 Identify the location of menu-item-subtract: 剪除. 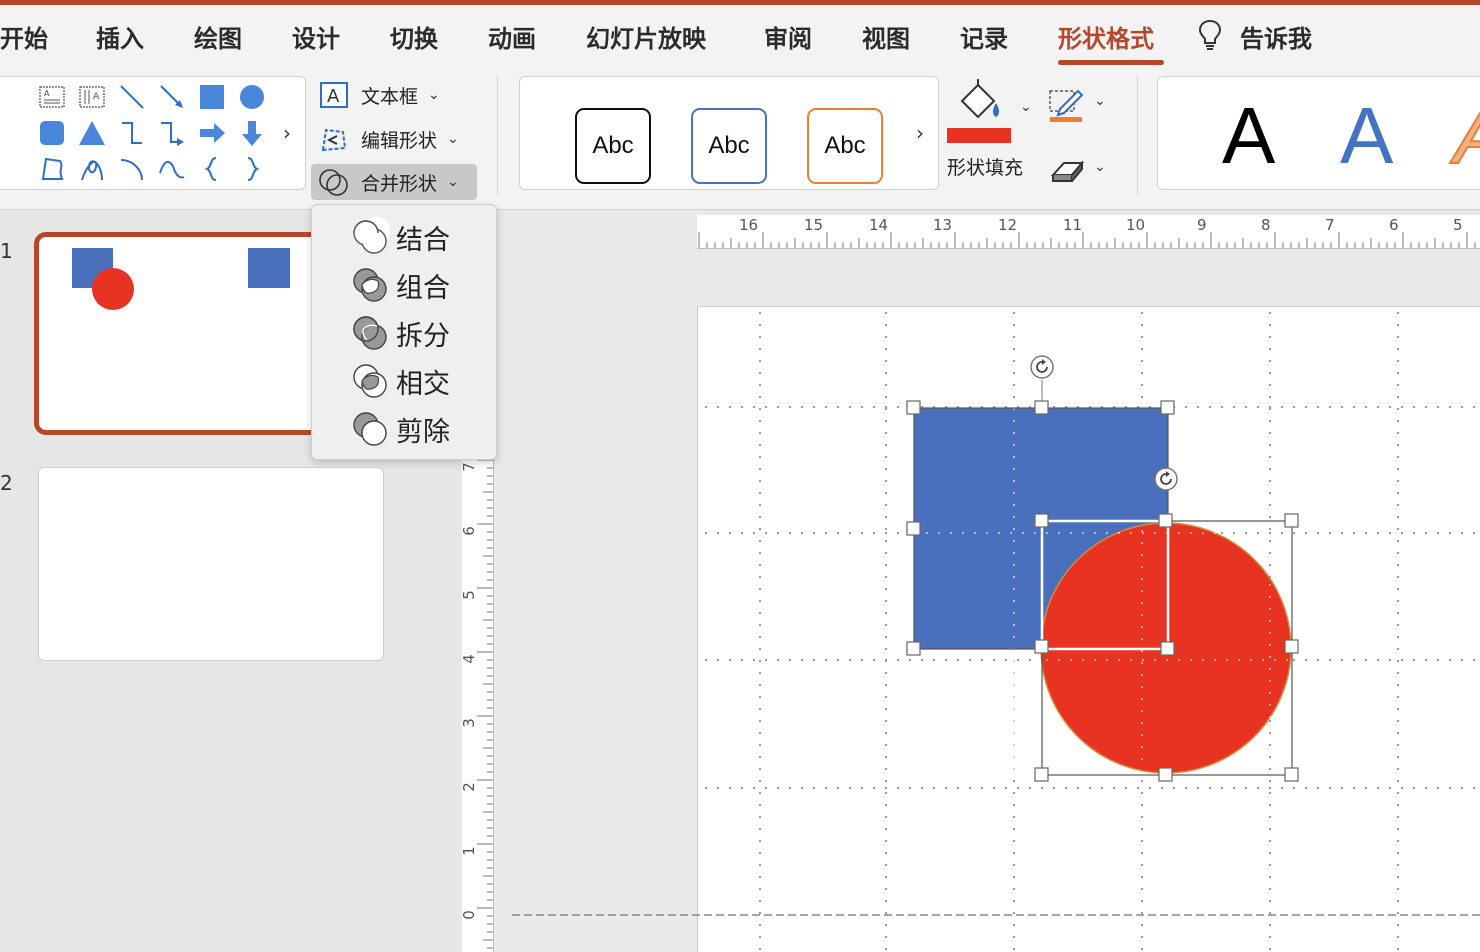
(420, 429).